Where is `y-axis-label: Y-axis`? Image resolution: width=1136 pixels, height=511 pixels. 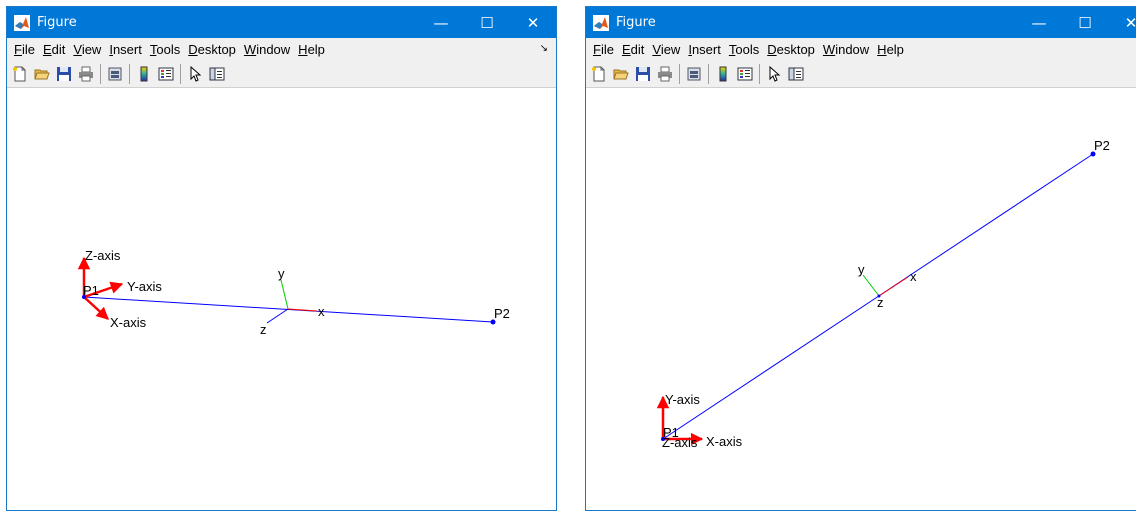
y-axis-label: Y-axis is located at coordinates (144, 286).